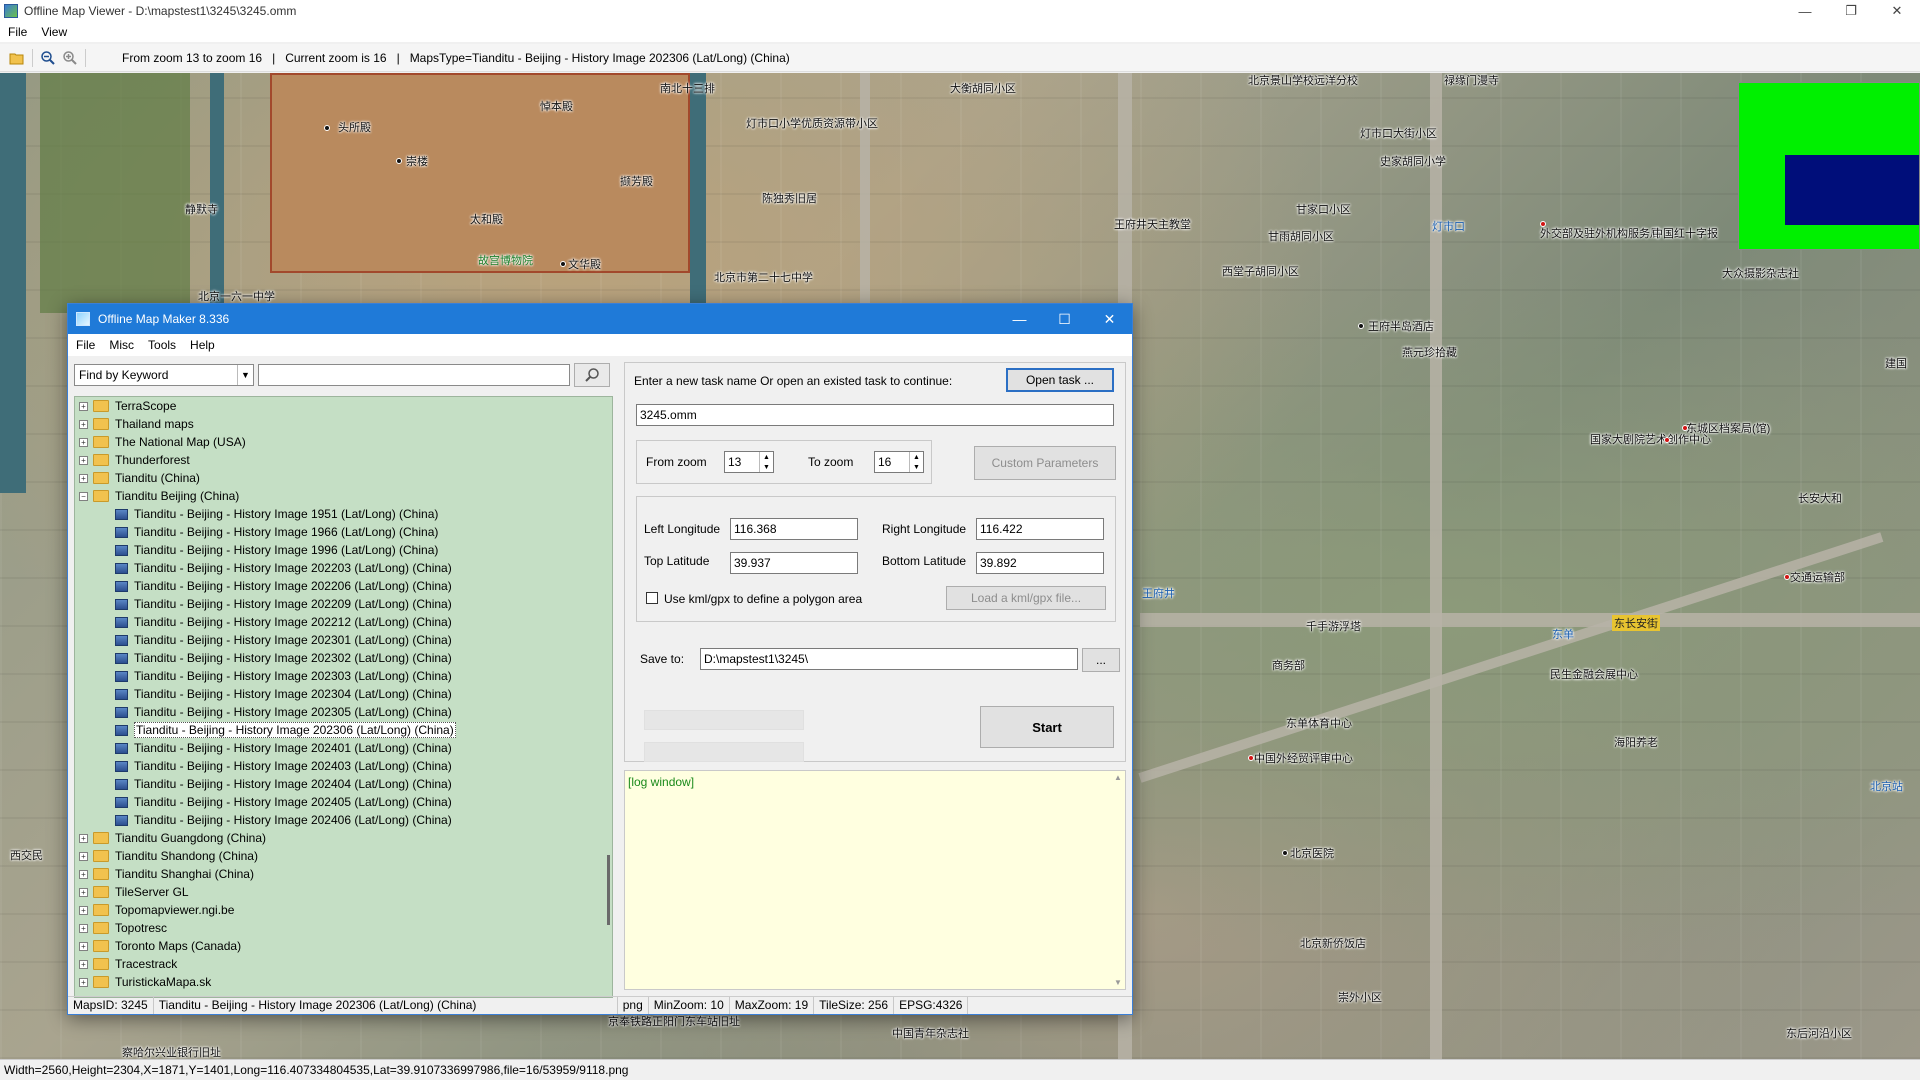 Image resolution: width=1920 pixels, height=1080 pixels. Describe the element at coordinates (592, 375) in the screenshot. I see `search-button` at that location.